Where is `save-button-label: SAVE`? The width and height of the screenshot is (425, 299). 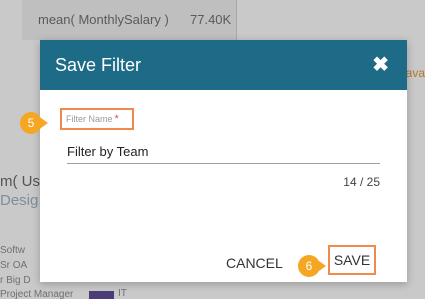 save-button-label: SAVE is located at coordinates (352, 260).